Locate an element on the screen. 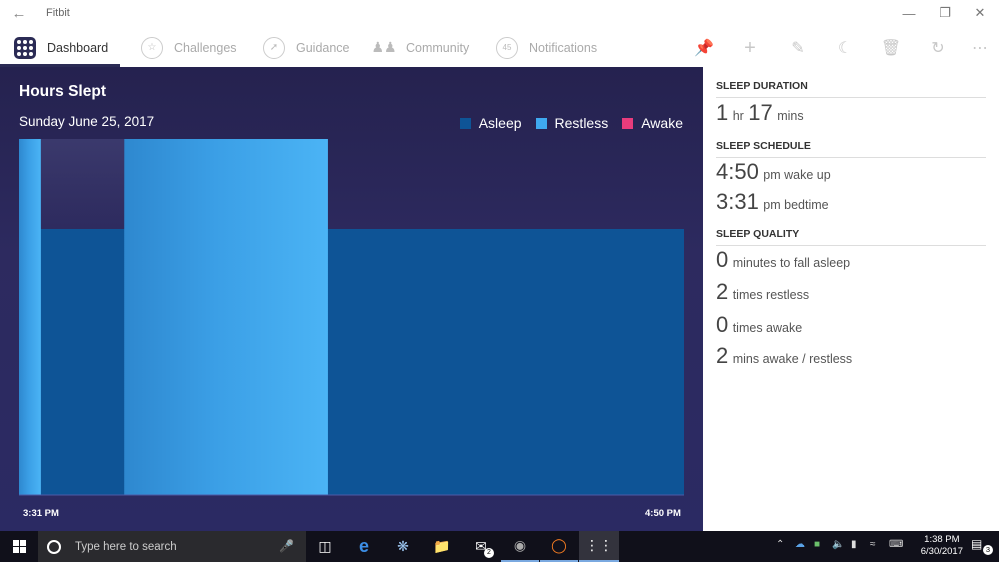  quality-awake: 0 times awake is located at coordinates (759, 325).